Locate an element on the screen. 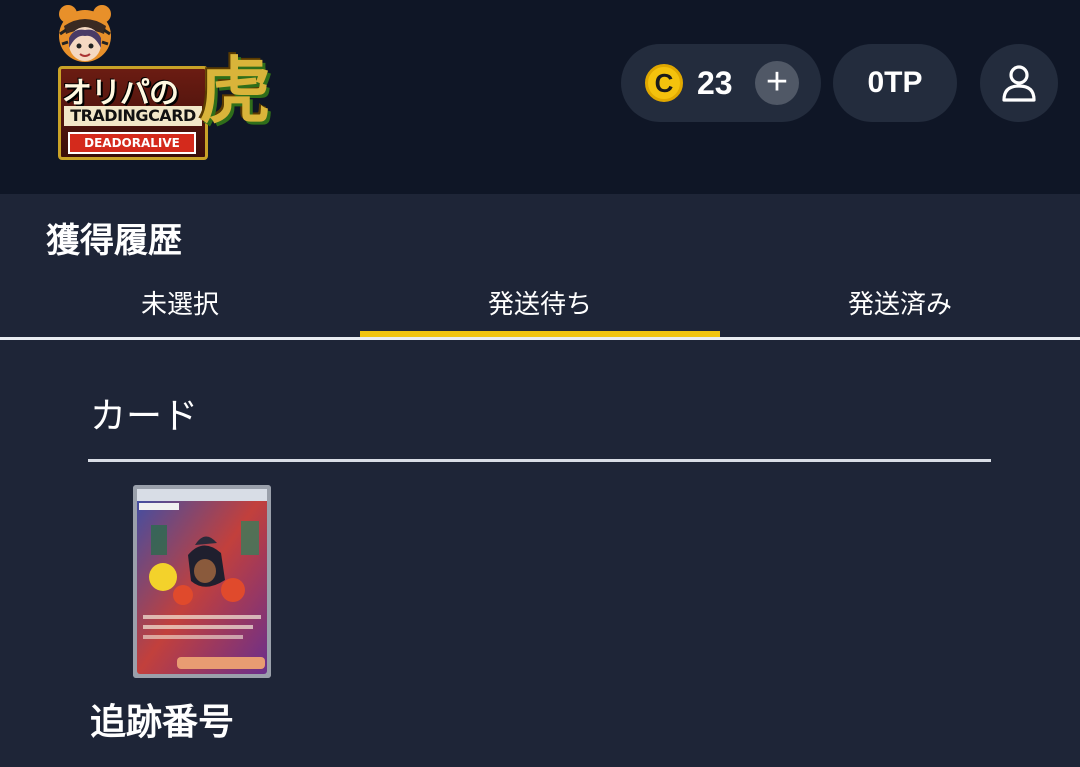  site-logo: オリパの TRADINGCARD DEADORALIVE 虎 is located at coordinates (163, 89).